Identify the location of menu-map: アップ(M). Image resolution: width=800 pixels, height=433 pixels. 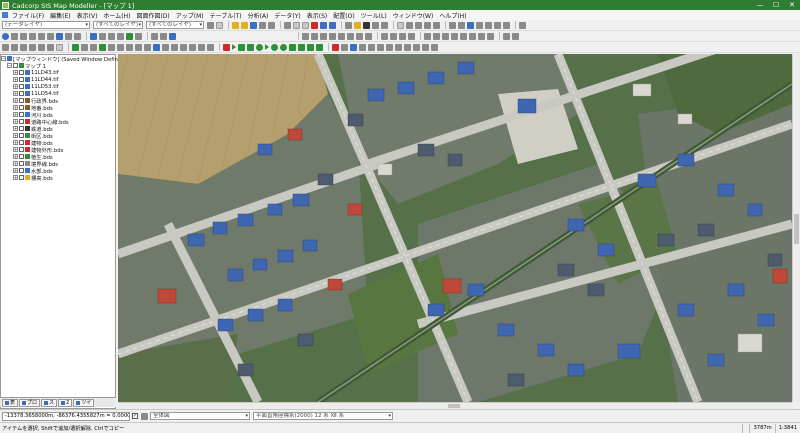
(190, 15).